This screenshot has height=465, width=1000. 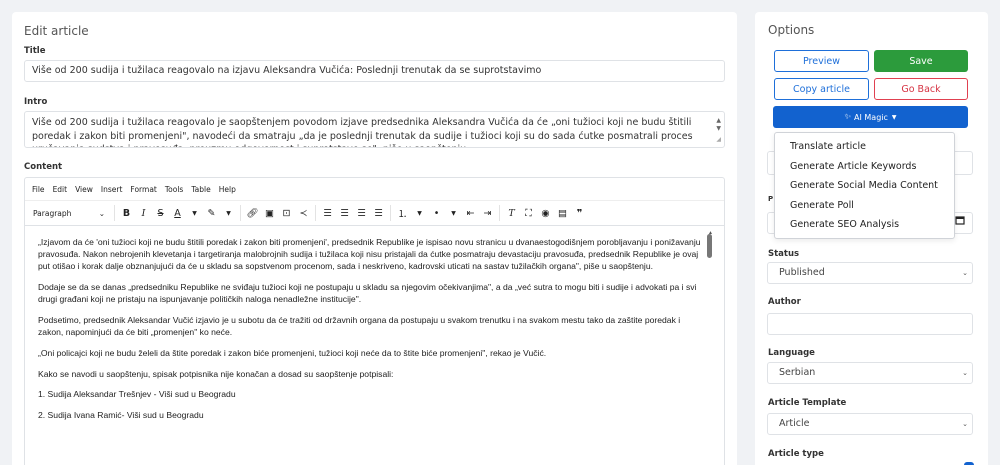 I want to click on menu-item-generate-social-media: Generate Social Media Content, so click(x=864, y=186).